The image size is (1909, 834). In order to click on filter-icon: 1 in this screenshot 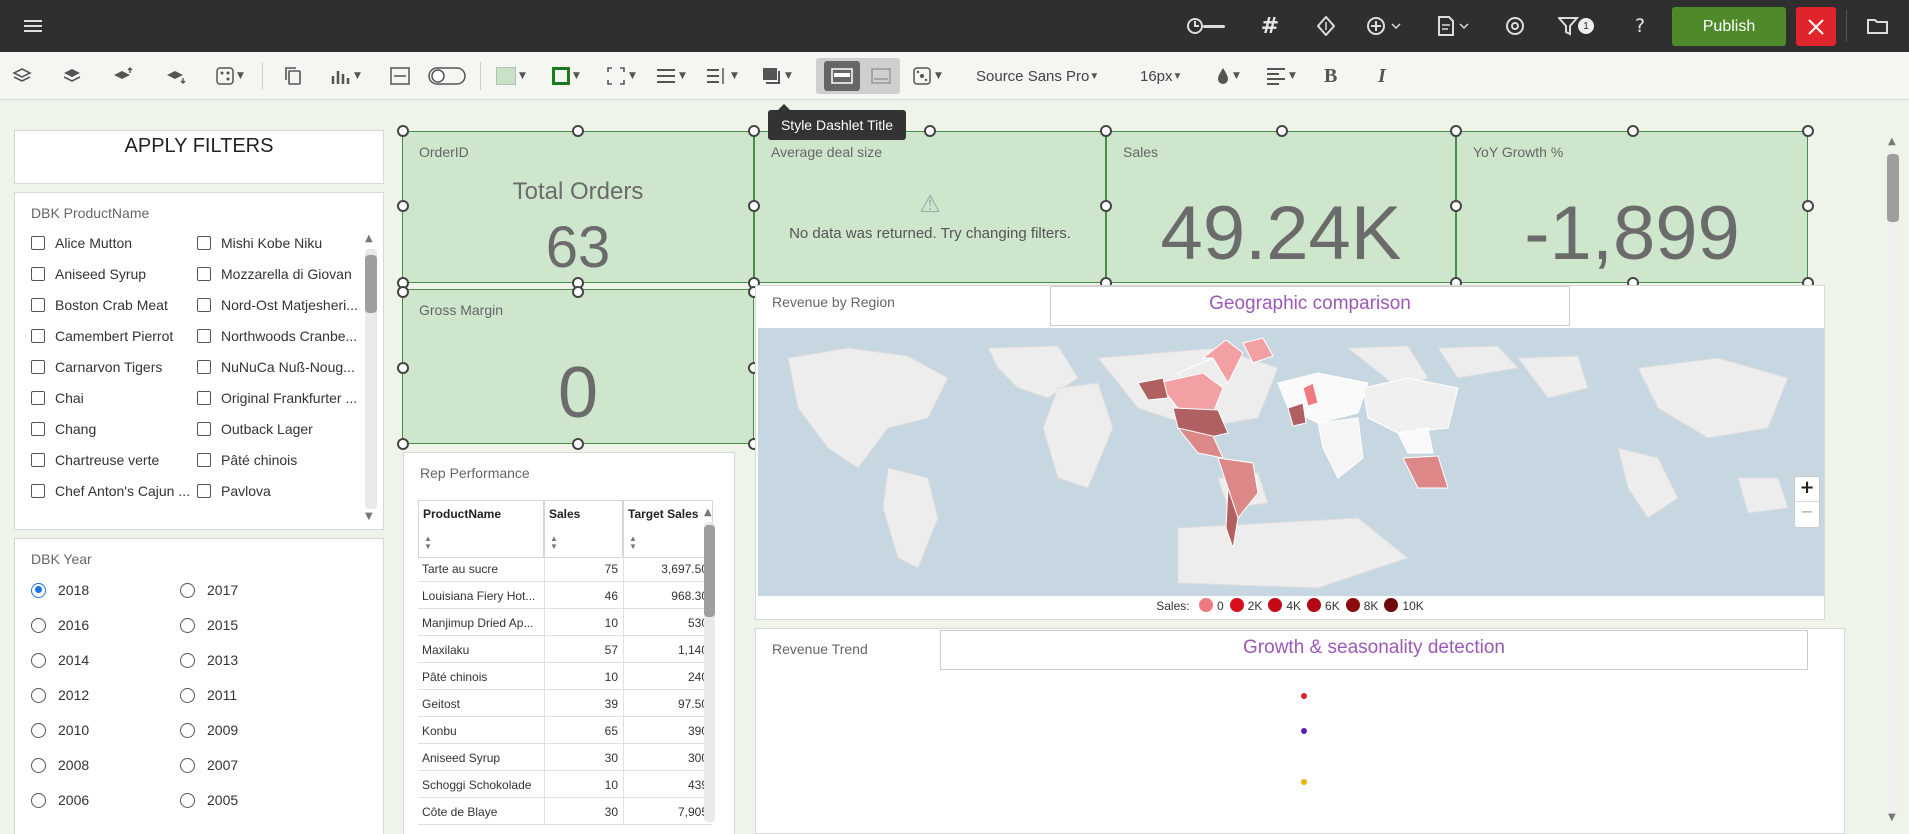, I will do `click(1576, 26)`.